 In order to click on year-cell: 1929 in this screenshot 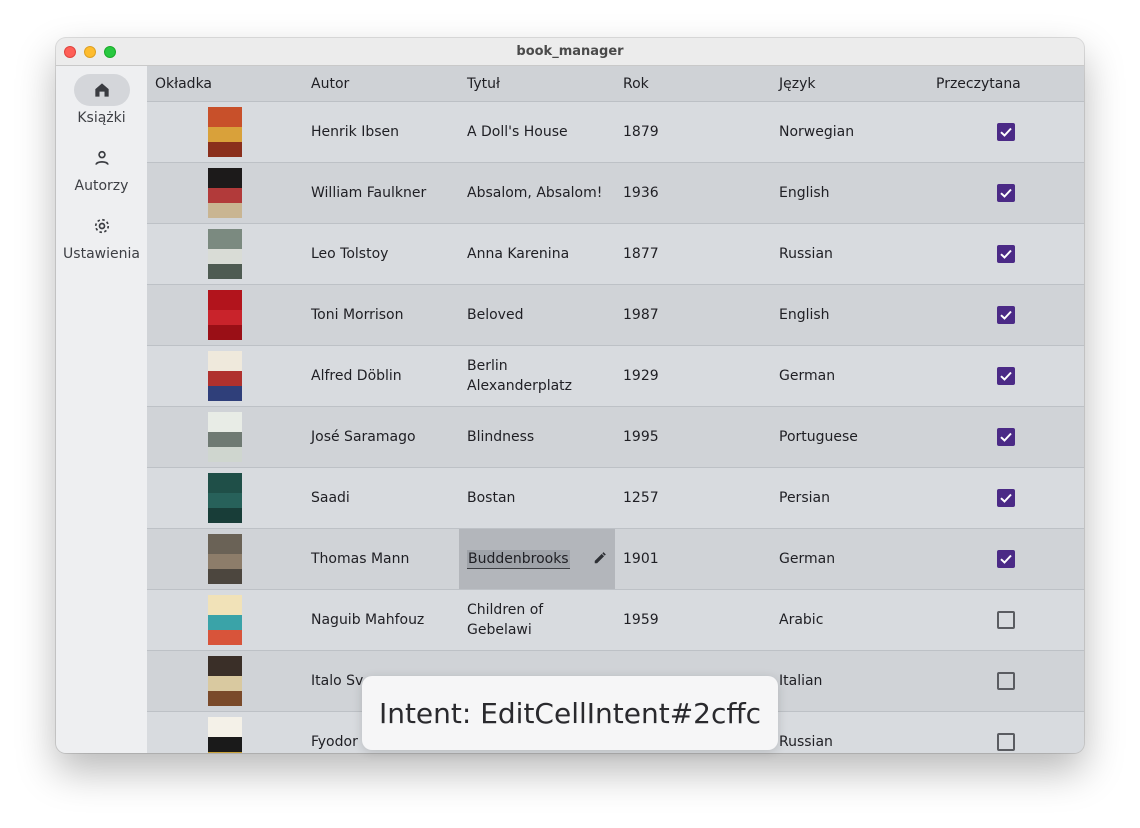, I will do `click(698, 376)`.